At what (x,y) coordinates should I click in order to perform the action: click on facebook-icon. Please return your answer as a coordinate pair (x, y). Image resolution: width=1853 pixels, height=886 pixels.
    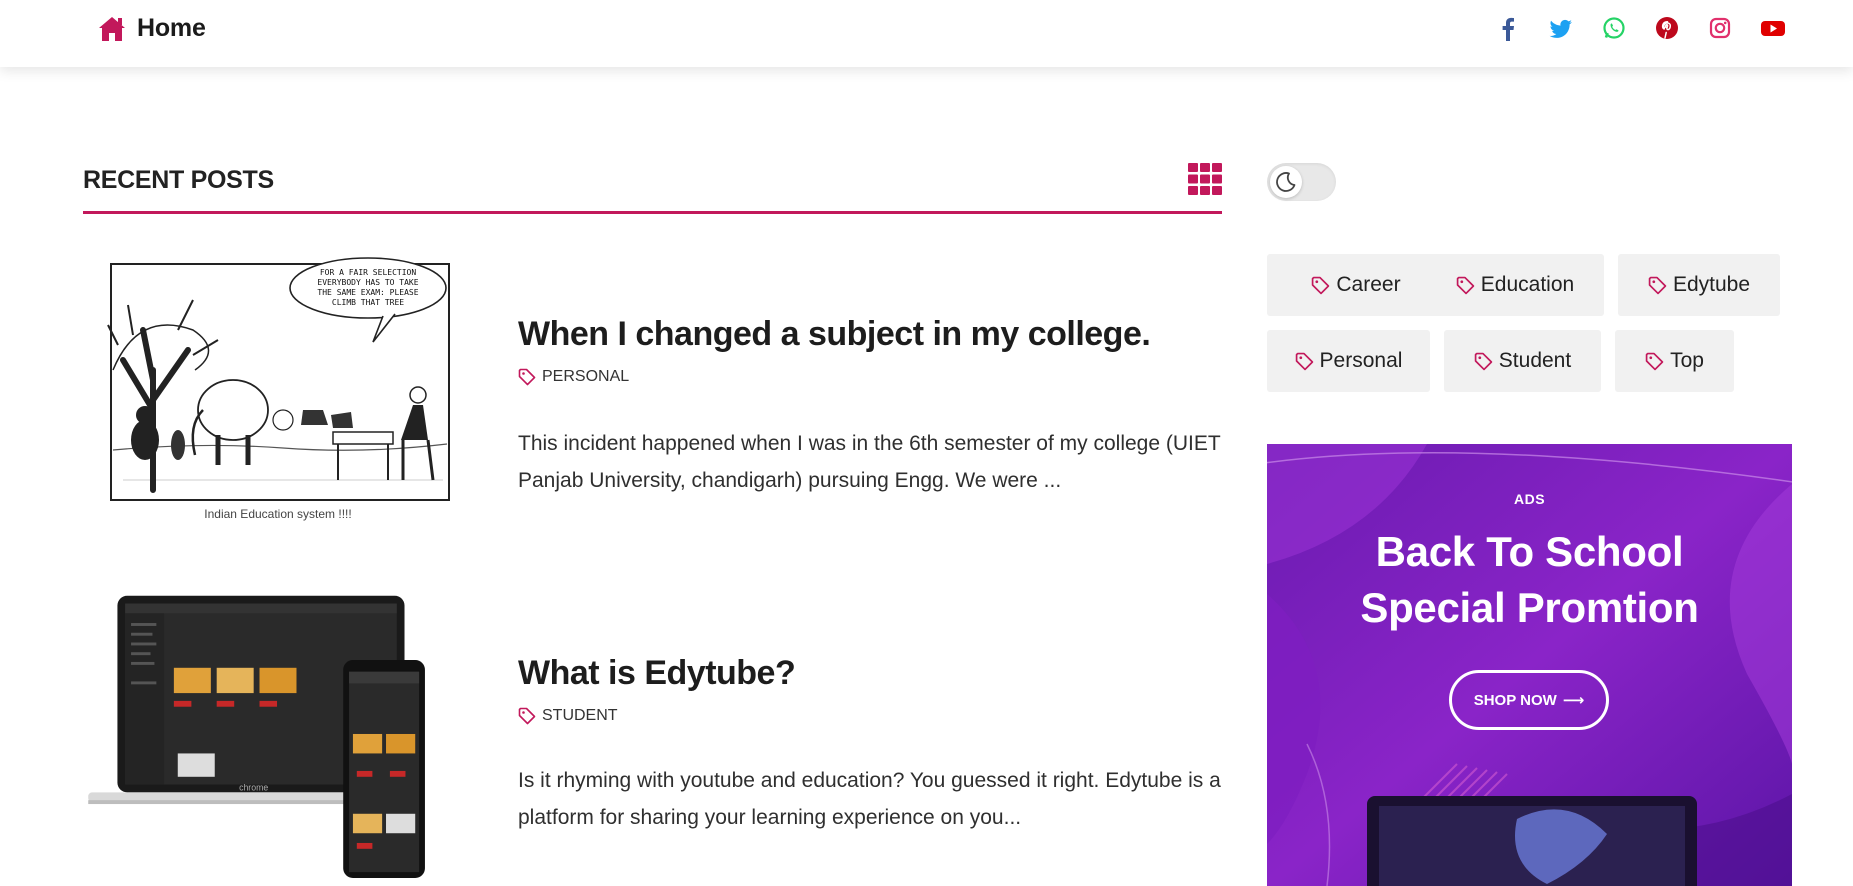
    Looking at the image, I should click on (1508, 29).